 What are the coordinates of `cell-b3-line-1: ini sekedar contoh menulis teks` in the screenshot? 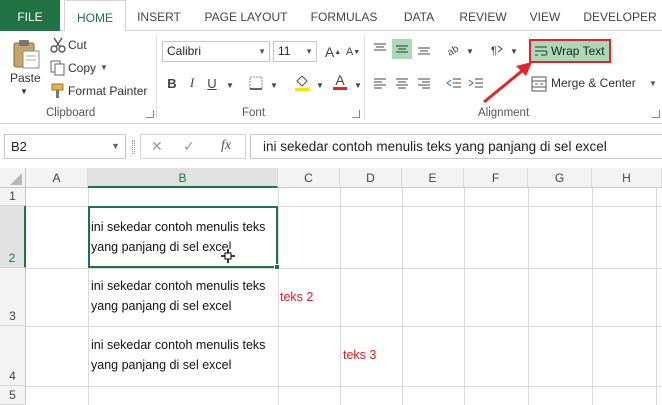 It's located at (178, 286).